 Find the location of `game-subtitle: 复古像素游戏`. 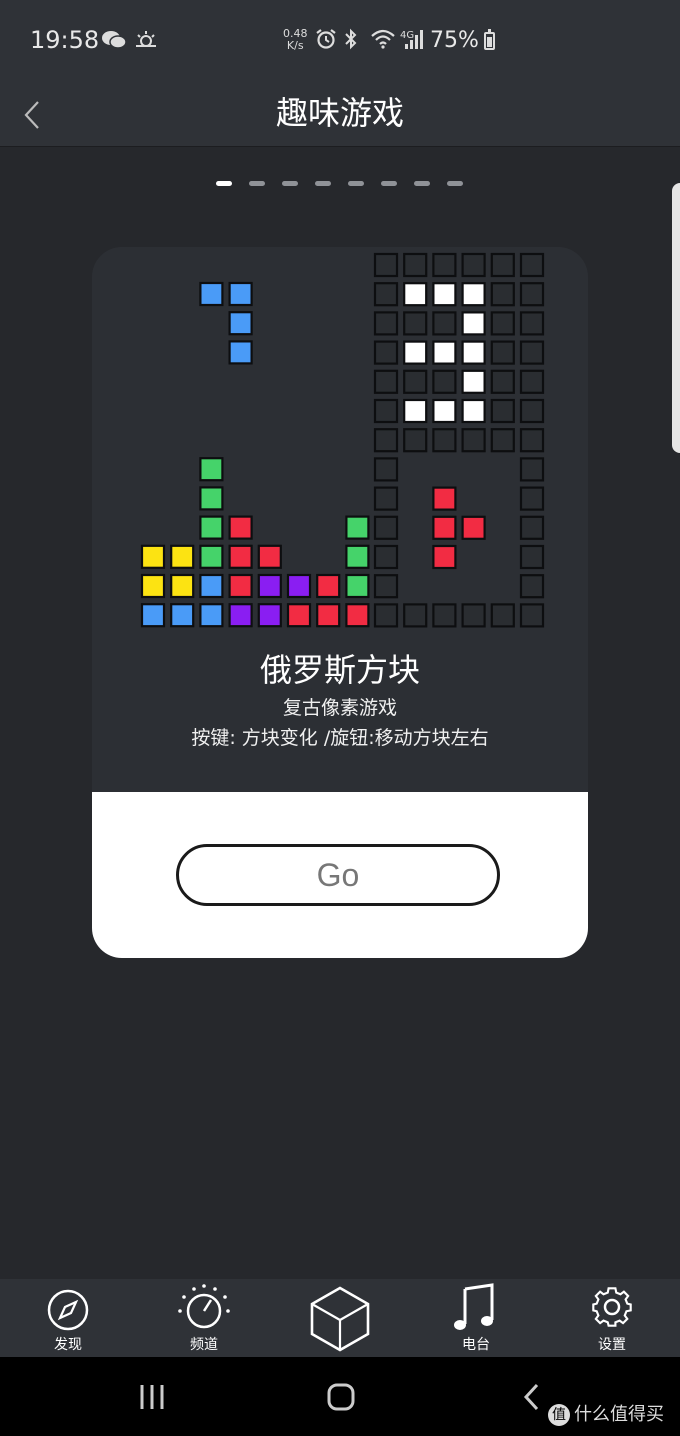

game-subtitle: 复古像素游戏 is located at coordinates (339, 708).